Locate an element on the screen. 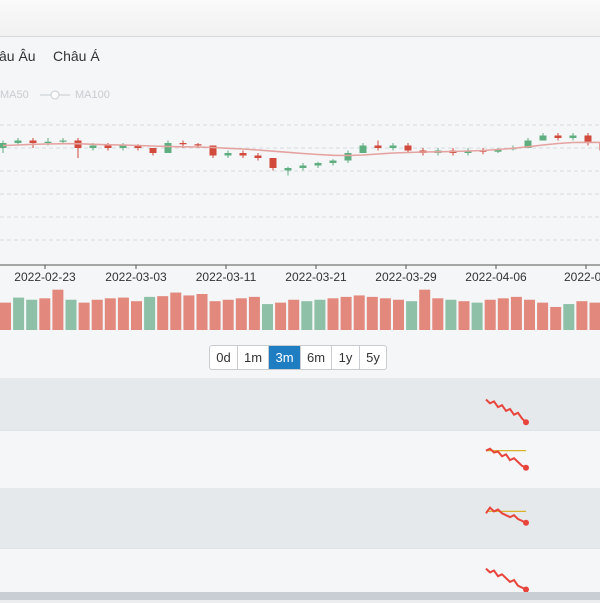 The width and height of the screenshot is (600, 603). tab-asia: Châu Á is located at coordinates (76, 56).